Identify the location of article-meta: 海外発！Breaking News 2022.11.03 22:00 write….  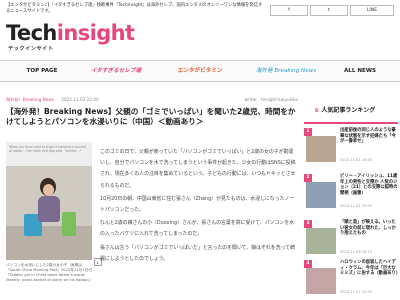
(152, 100).